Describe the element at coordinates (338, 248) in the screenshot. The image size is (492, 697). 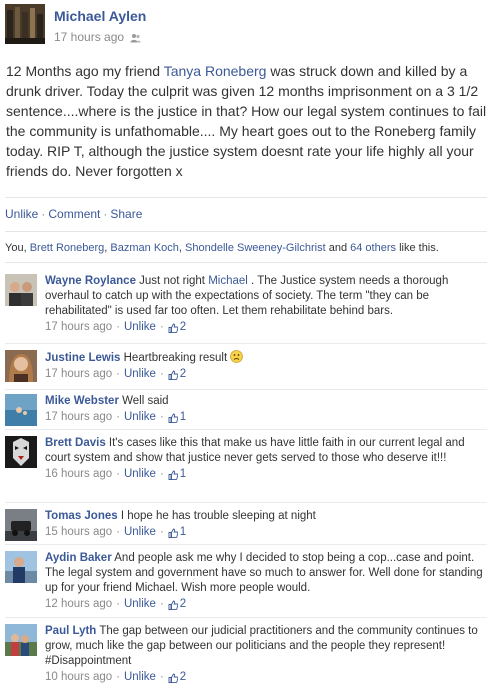
I see `likes-and: and` at that location.